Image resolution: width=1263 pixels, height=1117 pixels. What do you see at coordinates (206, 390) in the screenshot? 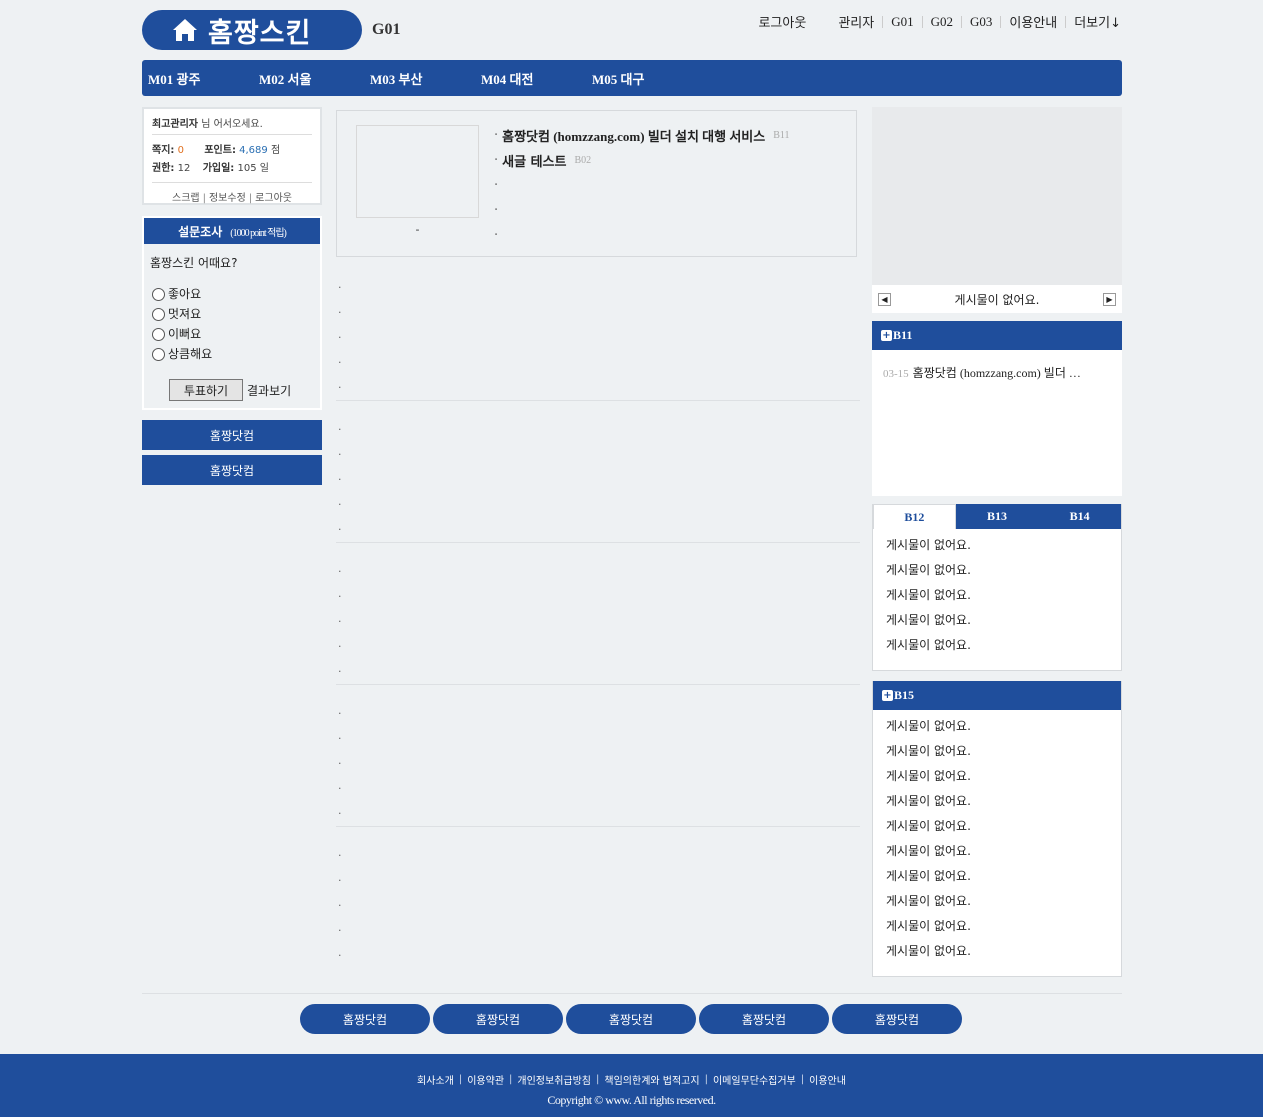
I see `vote-button: 투표하기` at bounding box center [206, 390].